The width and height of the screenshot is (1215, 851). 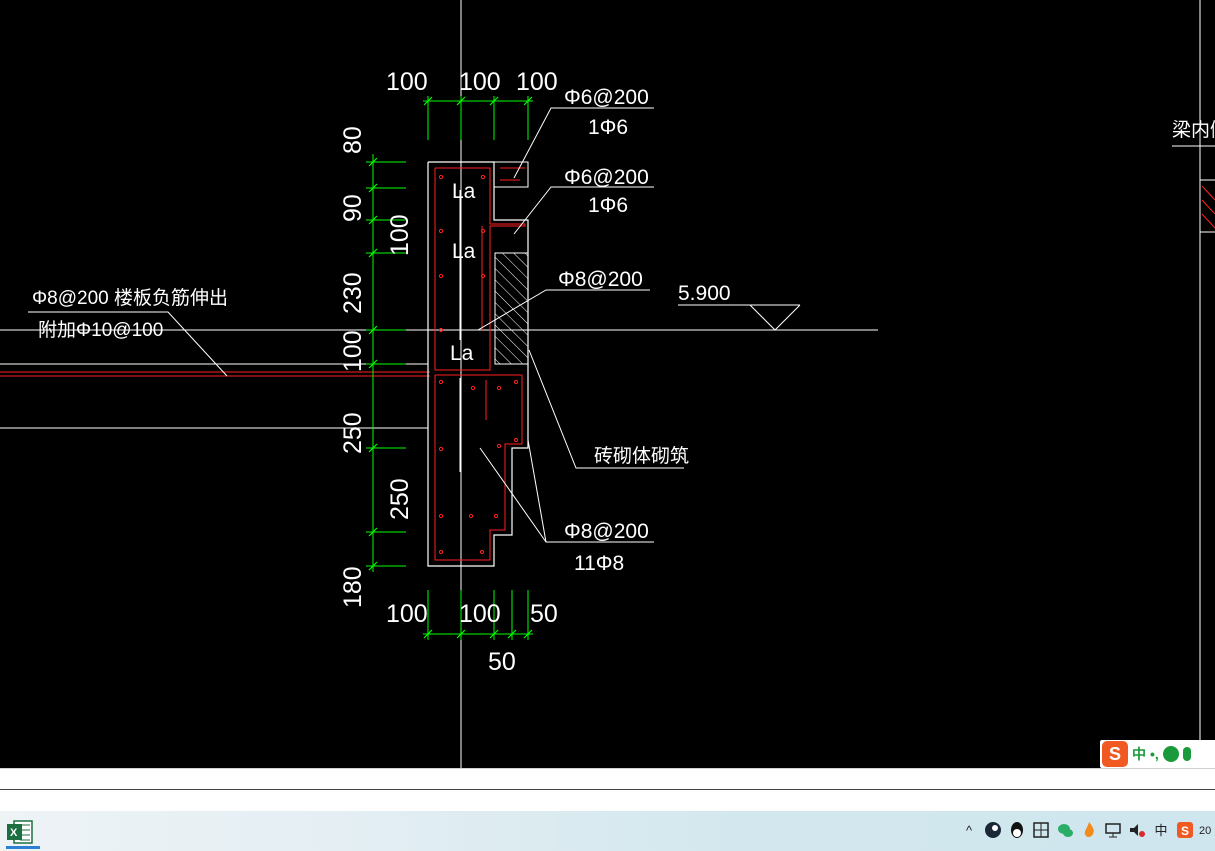 What do you see at coordinates (606, 177) in the screenshot?
I see `rebar2-top-label: Φ6@200` at bounding box center [606, 177].